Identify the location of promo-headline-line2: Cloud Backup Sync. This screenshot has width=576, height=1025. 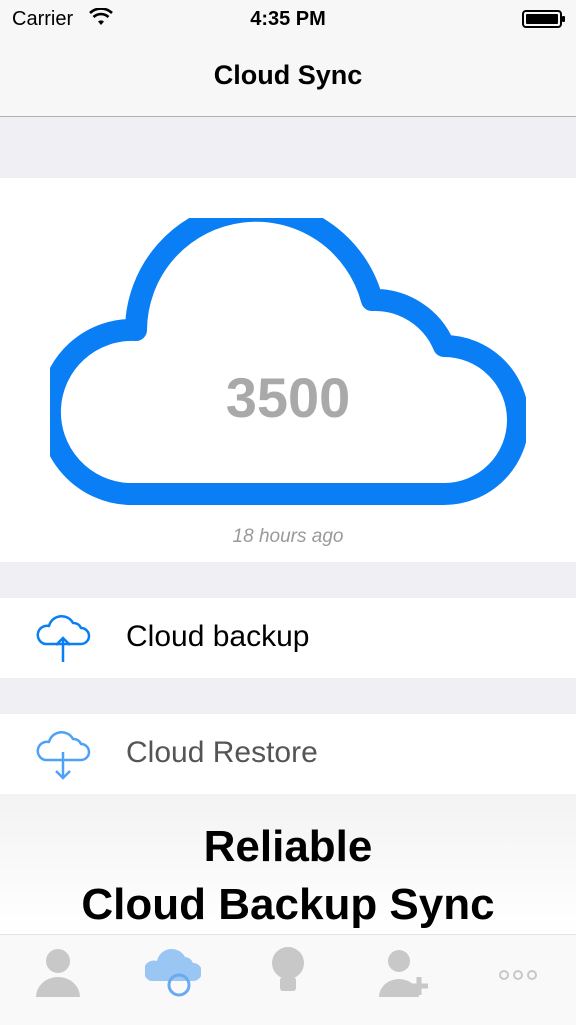
(288, 904).